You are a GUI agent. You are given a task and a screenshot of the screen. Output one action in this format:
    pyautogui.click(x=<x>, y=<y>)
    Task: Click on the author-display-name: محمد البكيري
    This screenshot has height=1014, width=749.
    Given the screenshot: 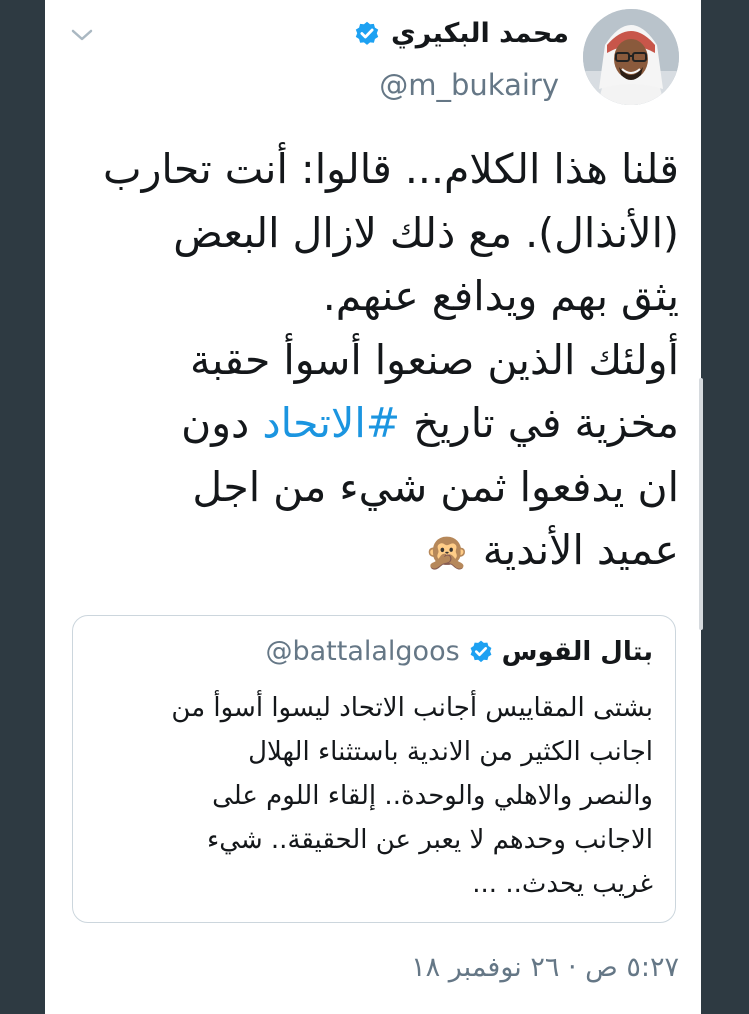 What is the action you would take?
    pyautogui.click(x=480, y=33)
    